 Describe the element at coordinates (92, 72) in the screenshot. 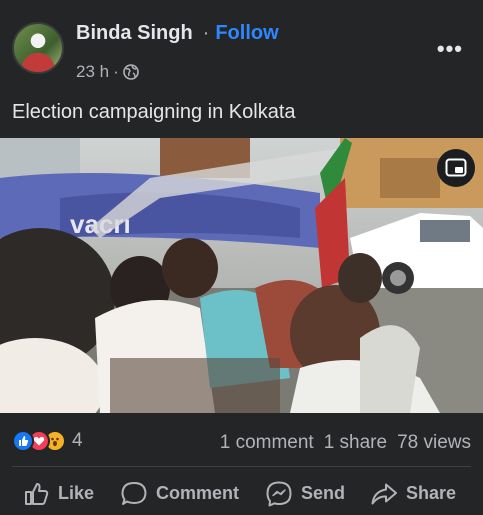

I see `post-time: 23 h` at that location.